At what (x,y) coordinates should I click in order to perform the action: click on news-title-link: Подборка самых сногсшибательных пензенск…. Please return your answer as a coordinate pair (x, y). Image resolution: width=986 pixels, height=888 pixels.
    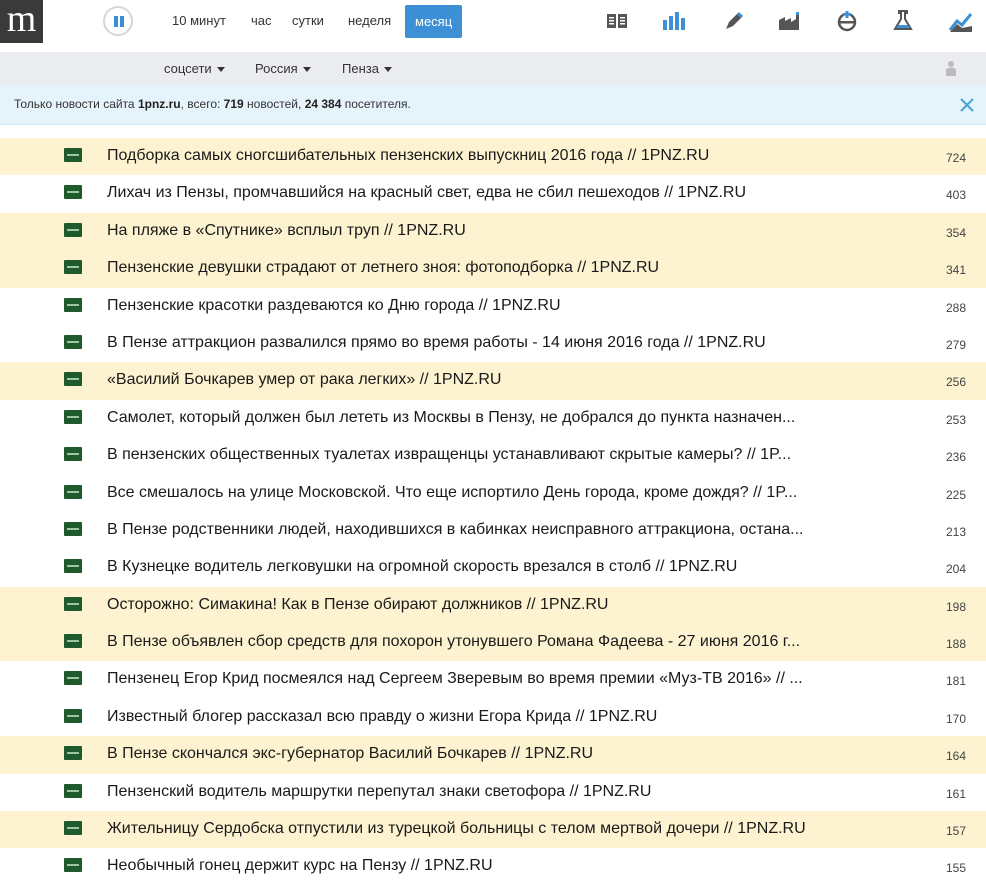
    Looking at the image, I should click on (488, 156).